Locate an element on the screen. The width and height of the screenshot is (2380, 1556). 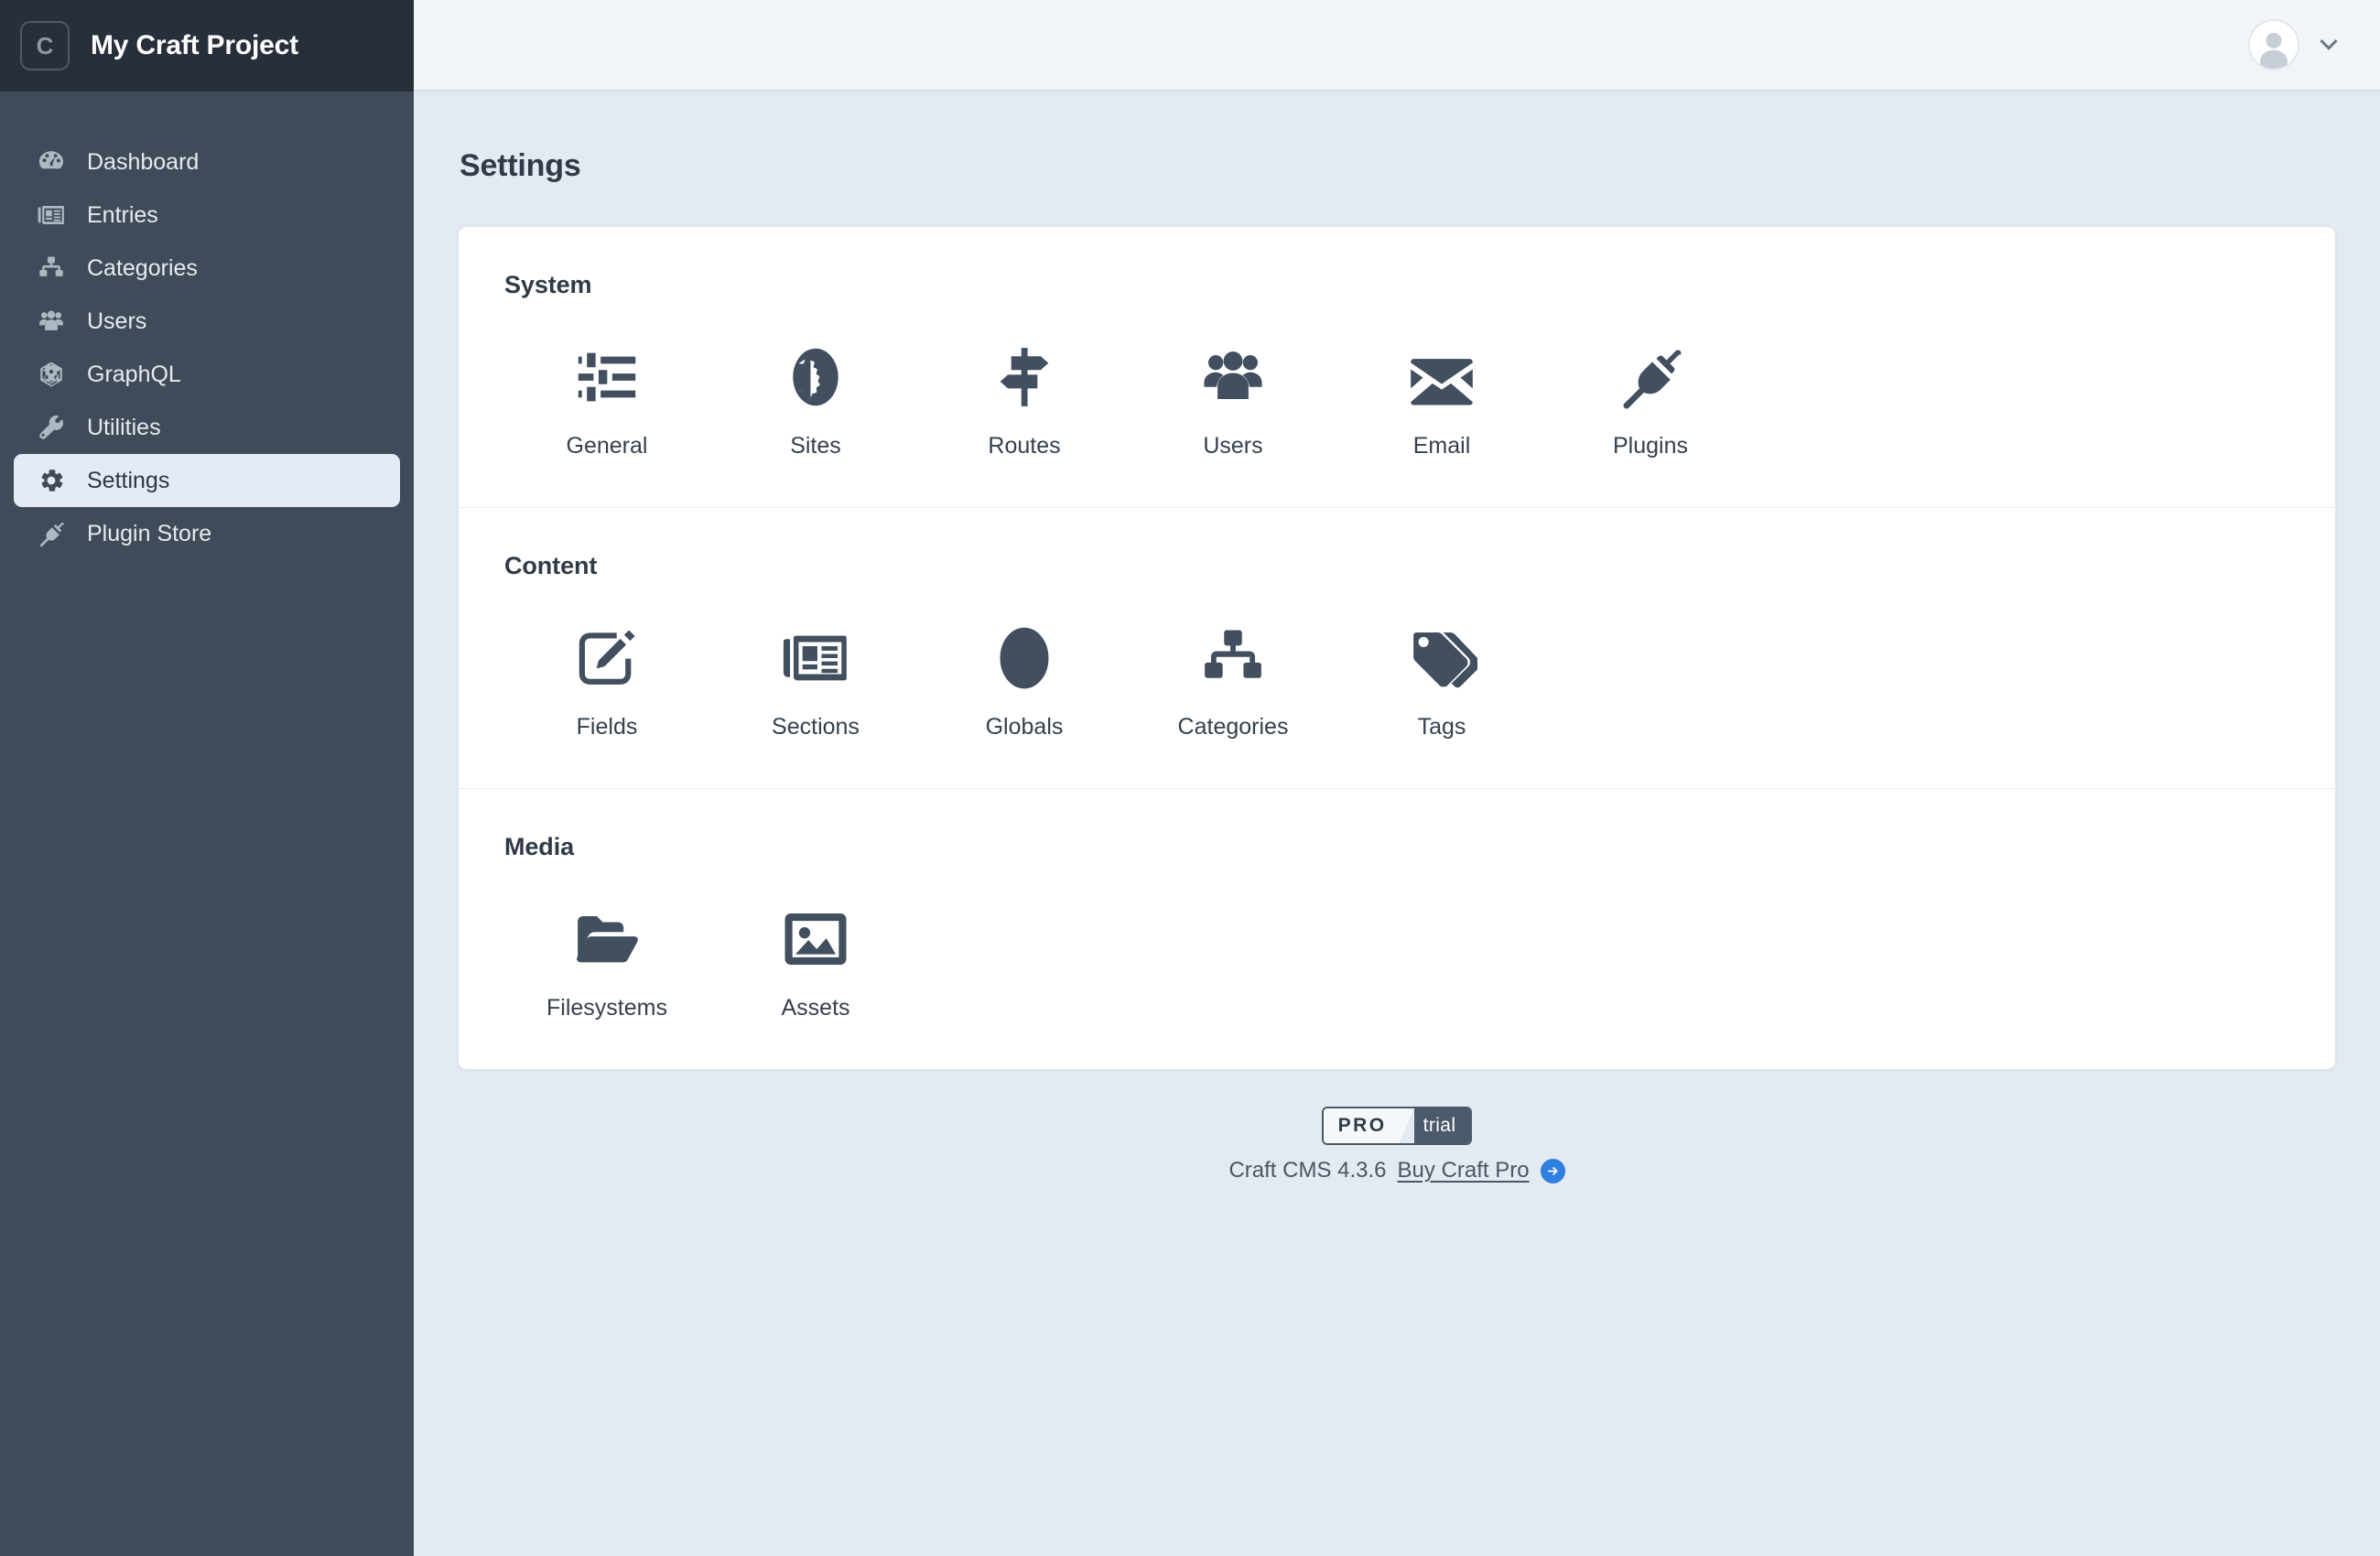
settings-tile-label: Routes is located at coordinates (1024, 446).